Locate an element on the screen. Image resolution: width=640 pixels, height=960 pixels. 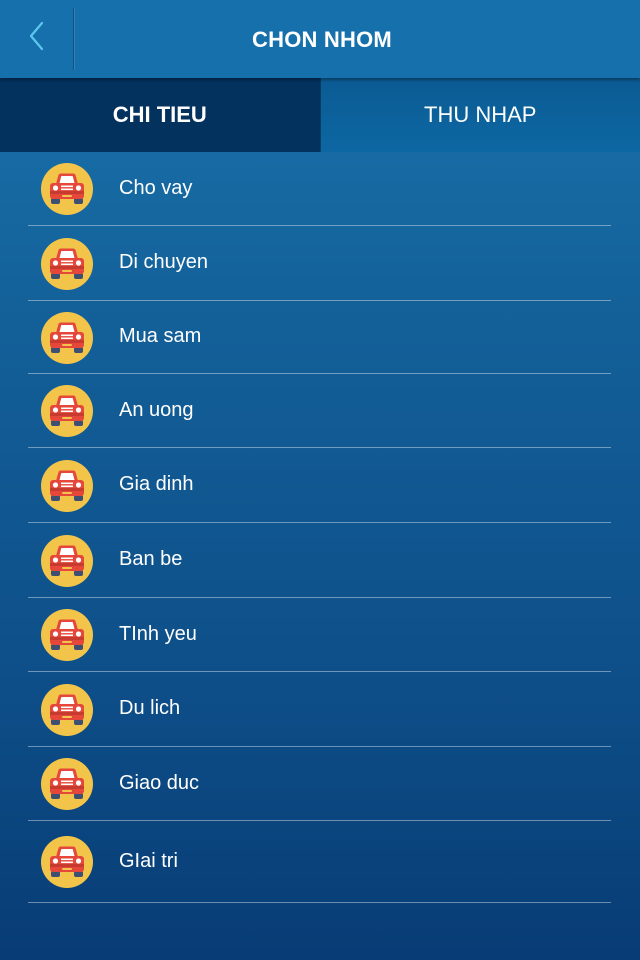
list-item-gia-dinh: Gia dinh is located at coordinates (320, 485).